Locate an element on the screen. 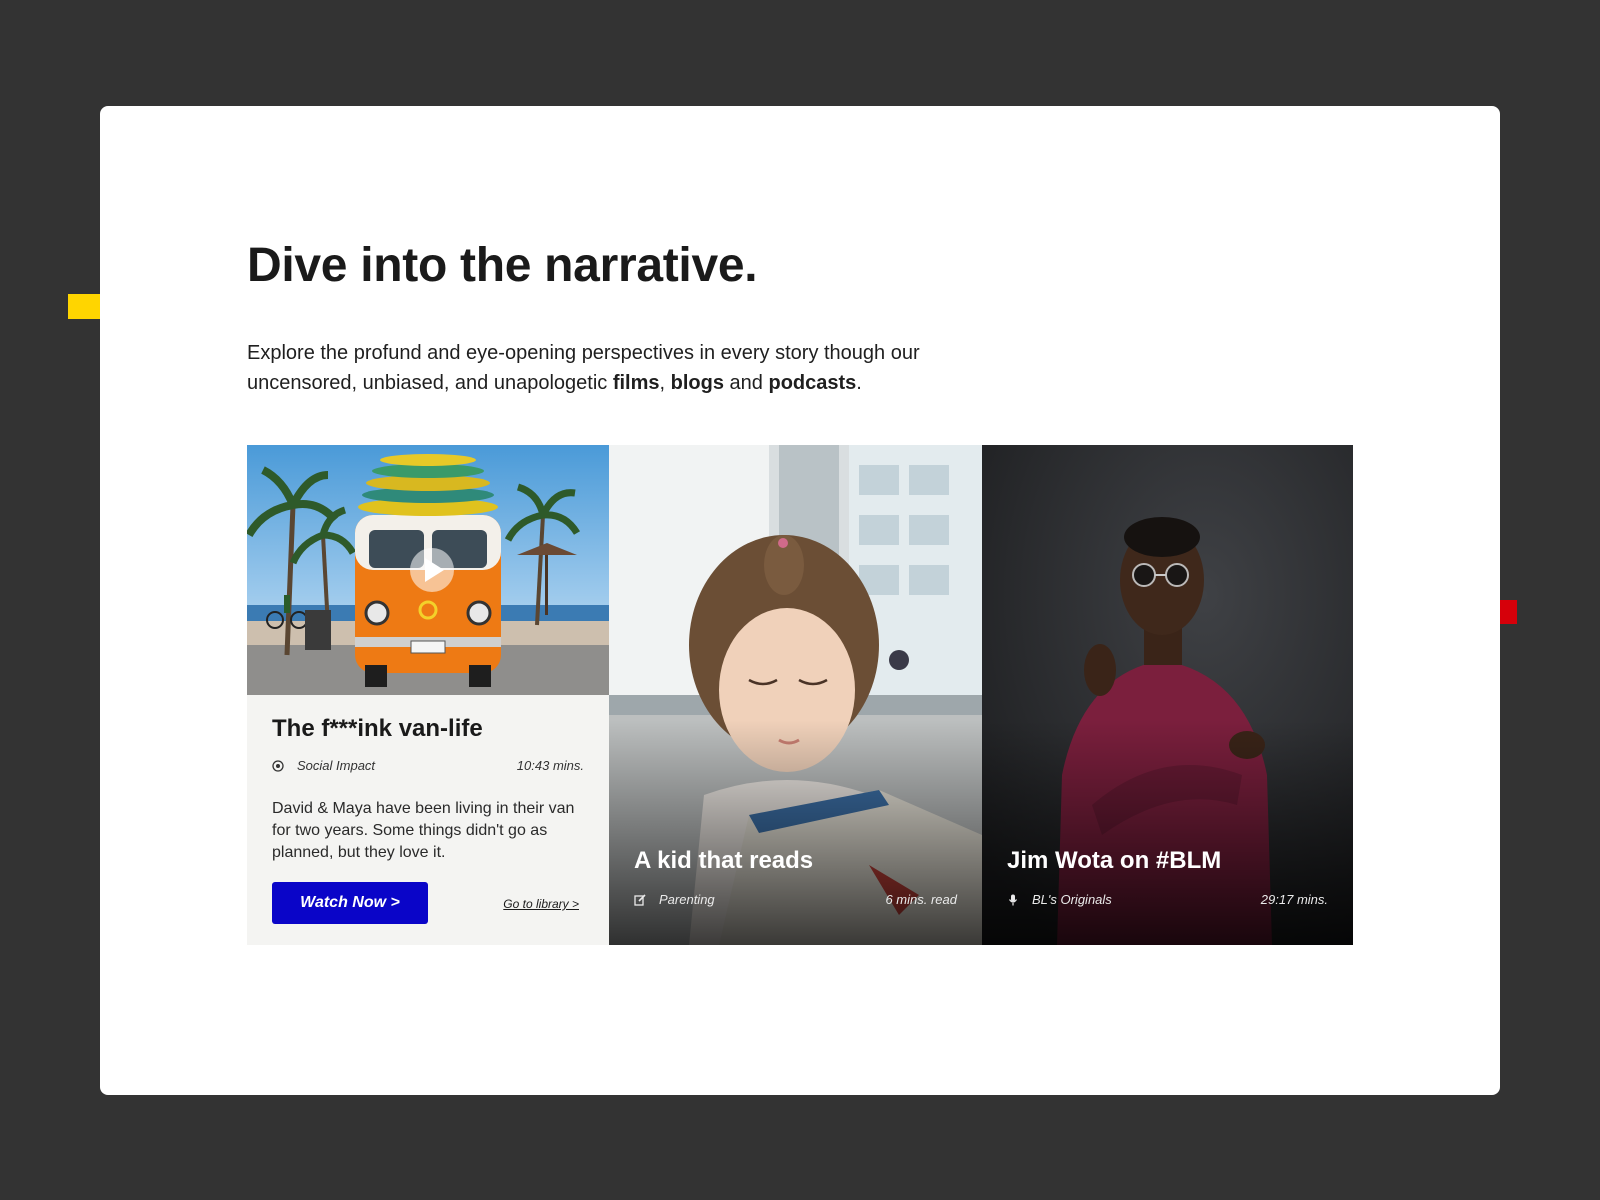 This screenshot has width=1600, height=1200. intro-blogs: blogs is located at coordinates (697, 383).